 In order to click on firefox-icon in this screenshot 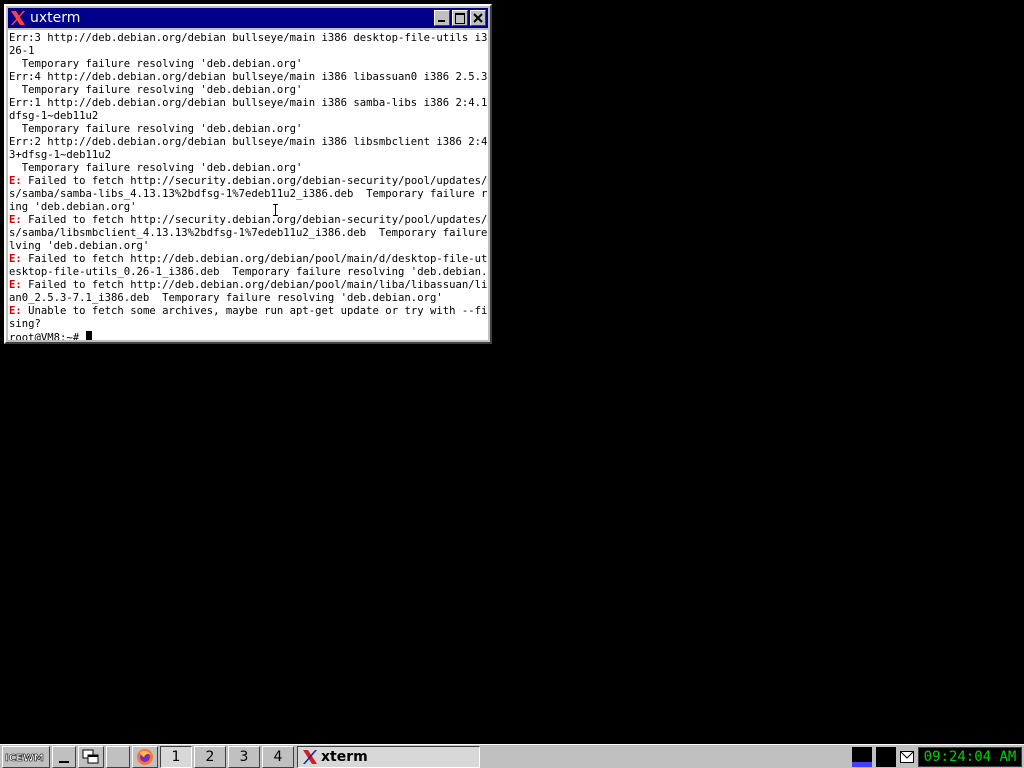, I will do `click(145, 757)`.